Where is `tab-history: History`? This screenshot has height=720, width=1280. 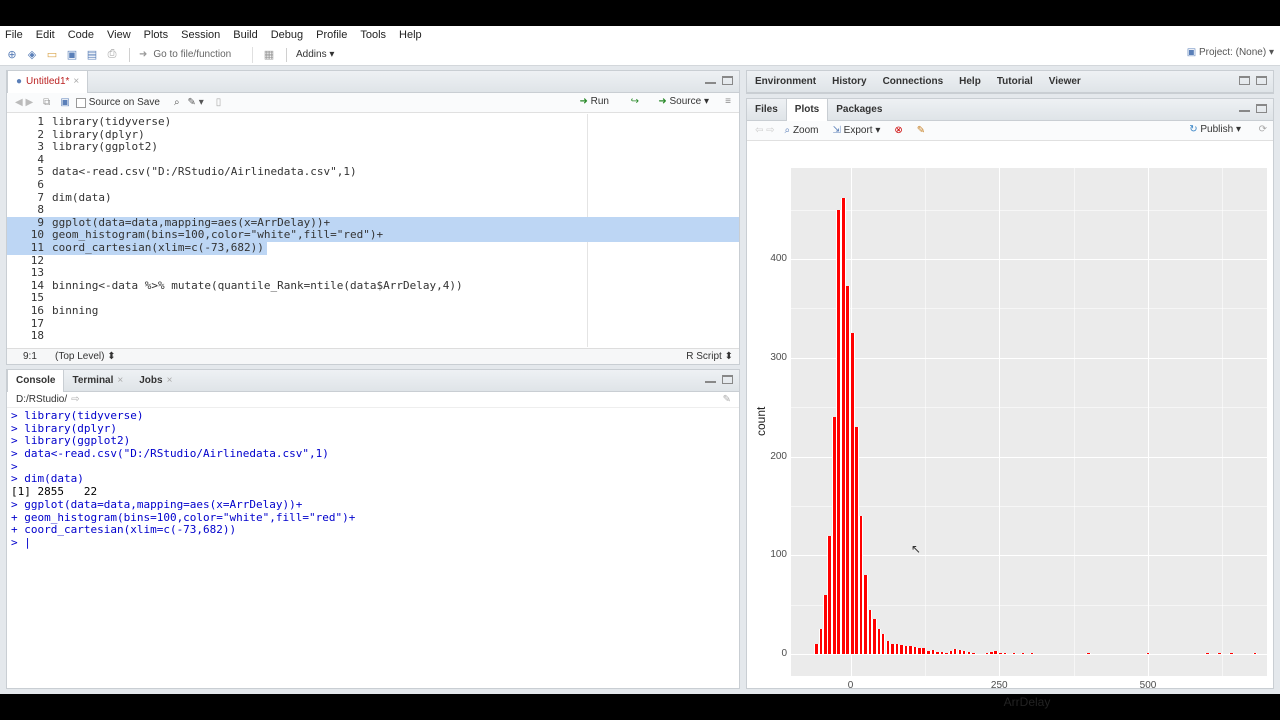 tab-history: History is located at coordinates (849, 82).